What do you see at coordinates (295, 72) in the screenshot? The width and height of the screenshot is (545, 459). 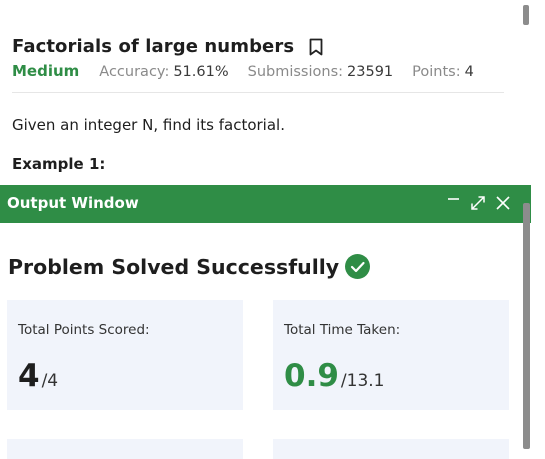 I see `submissions-label: Submissions:` at bounding box center [295, 72].